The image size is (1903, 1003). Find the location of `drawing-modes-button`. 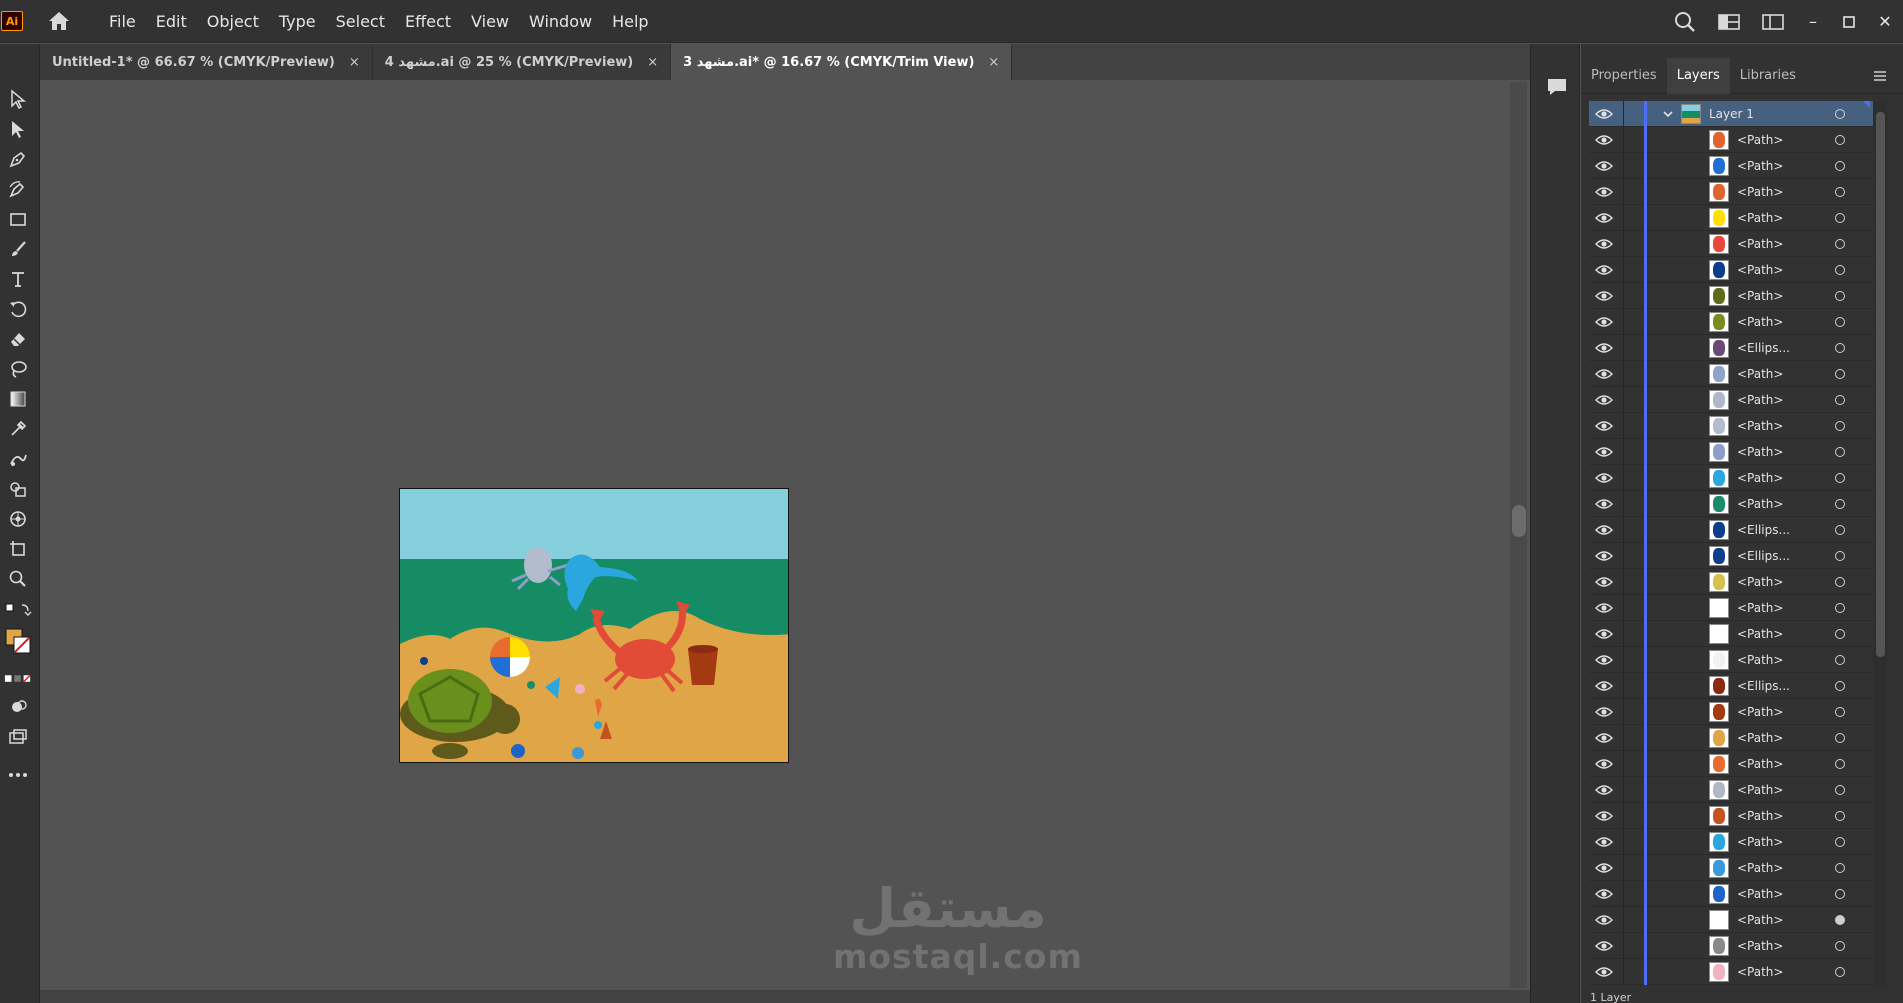

drawing-modes-button is located at coordinates (18, 707).